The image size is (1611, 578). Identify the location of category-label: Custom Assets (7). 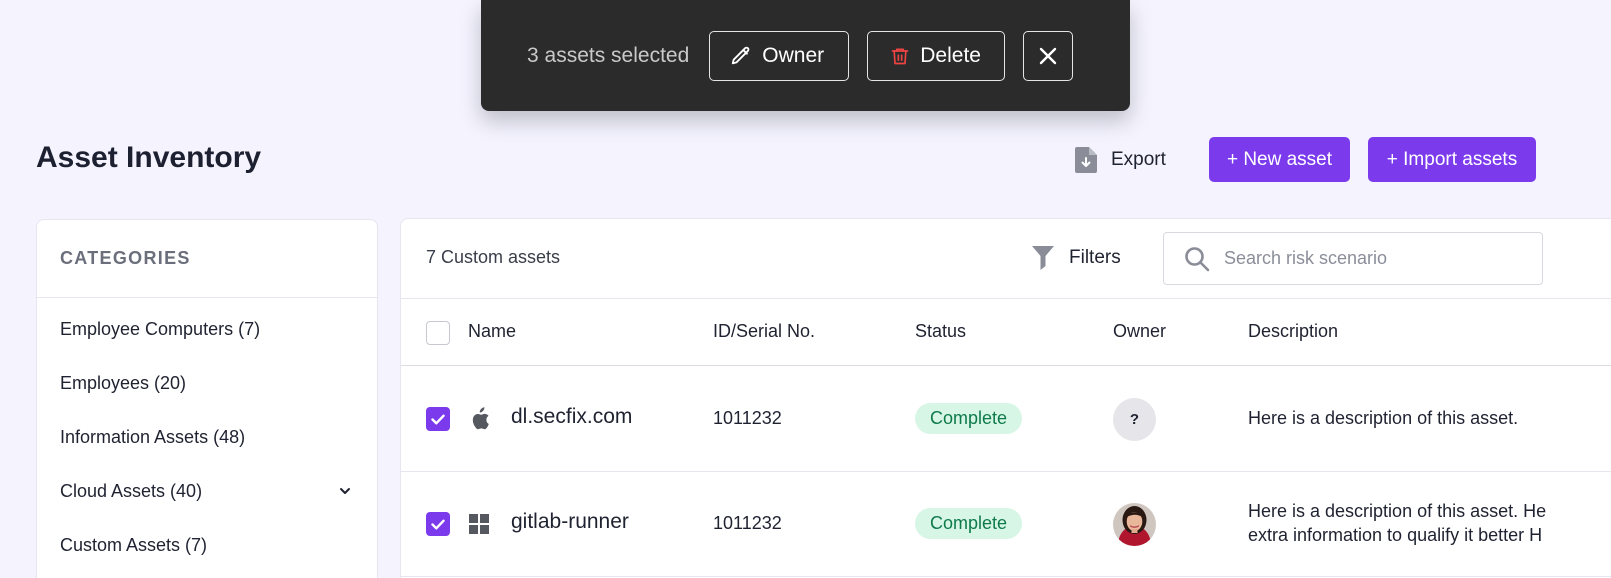
(134, 544).